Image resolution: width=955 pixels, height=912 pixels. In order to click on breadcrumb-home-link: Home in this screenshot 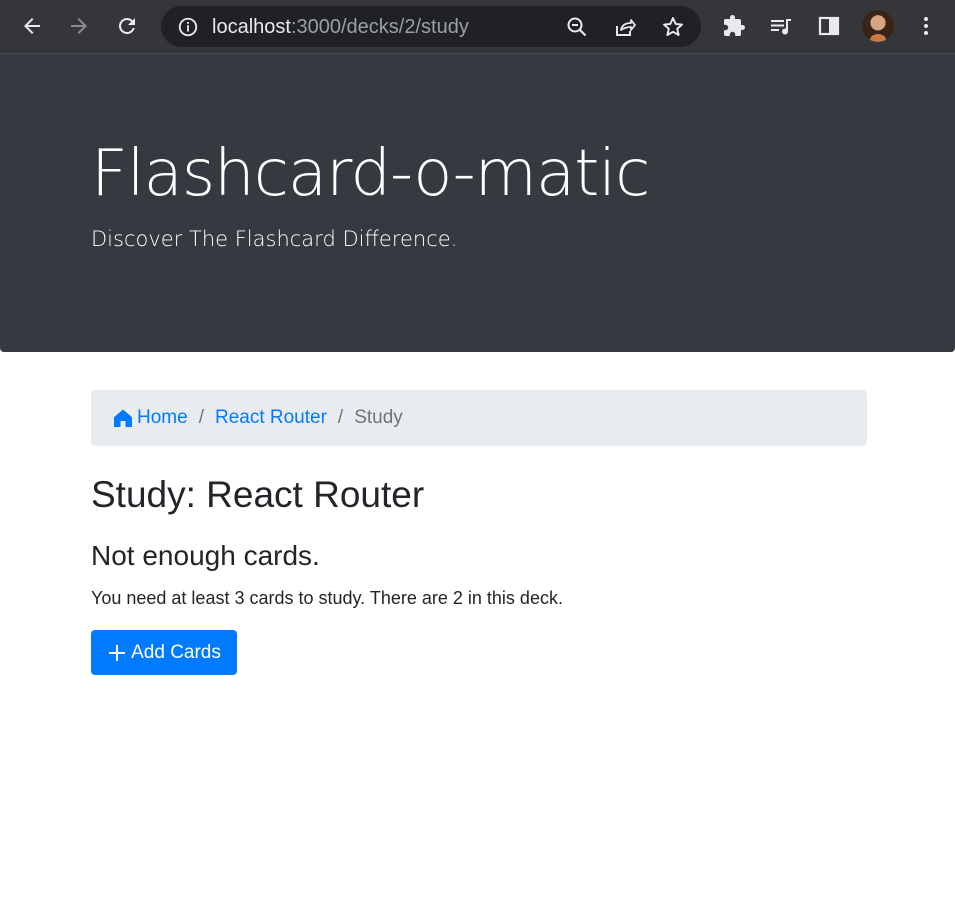, I will do `click(150, 418)`.